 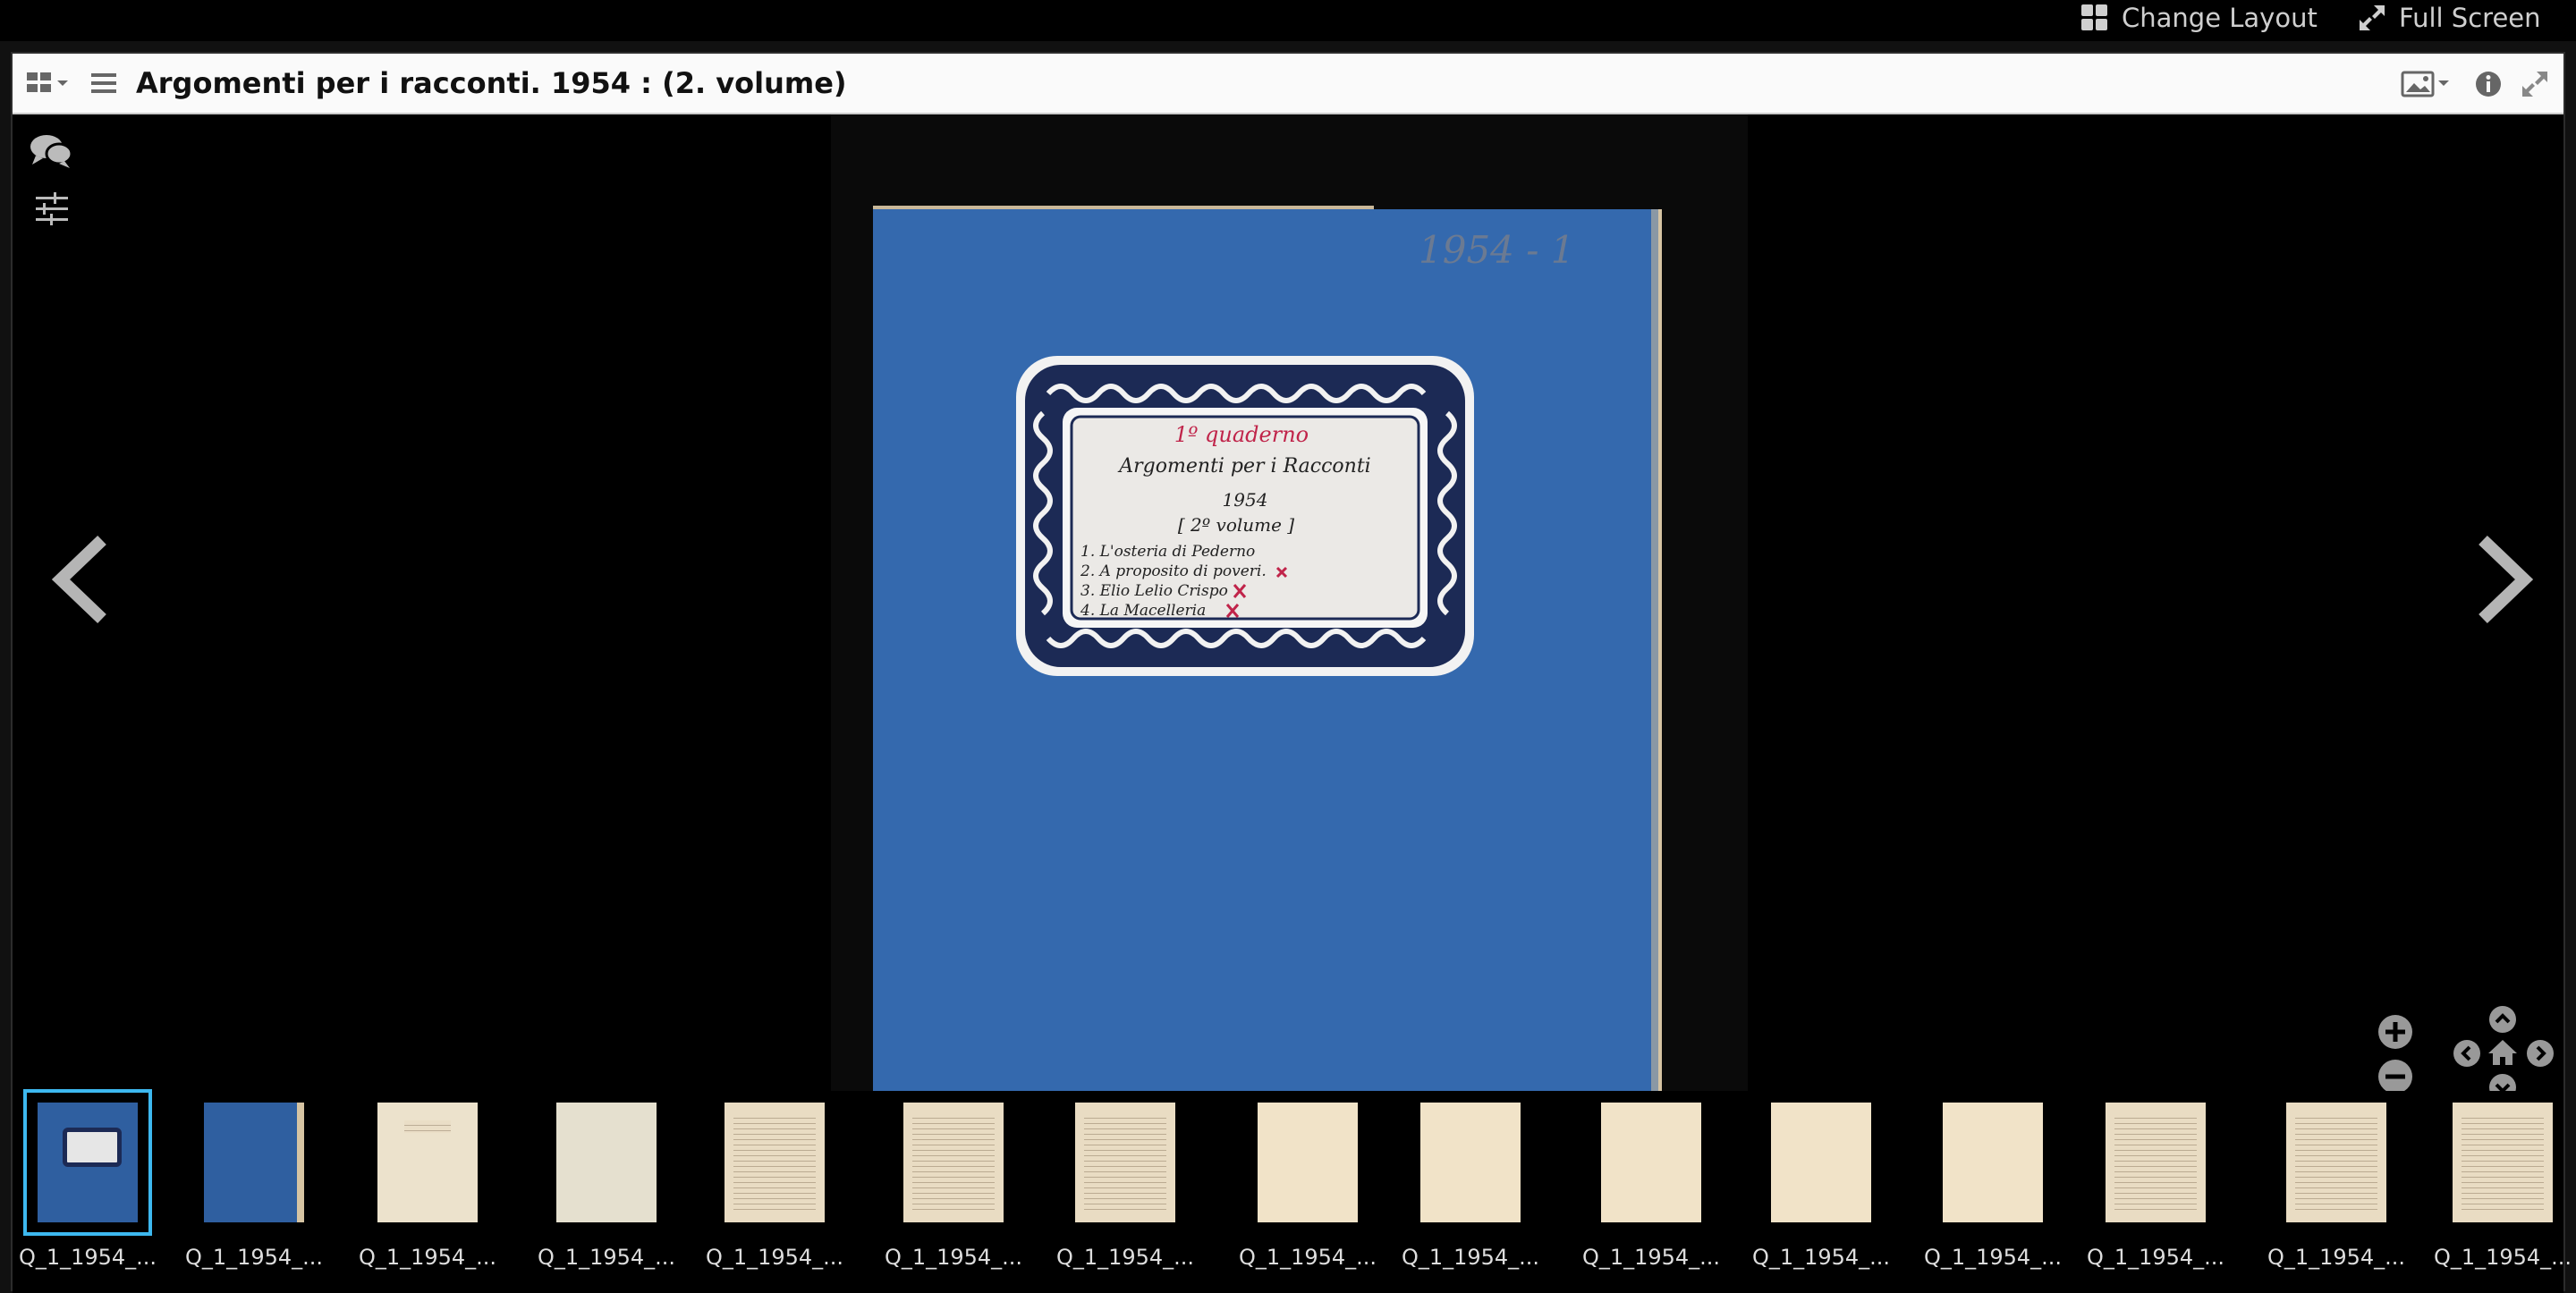 What do you see at coordinates (1236, 525) in the screenshot?
I see `label-line-4: [ 2º volume ]` at bounding box center [1236, 525].